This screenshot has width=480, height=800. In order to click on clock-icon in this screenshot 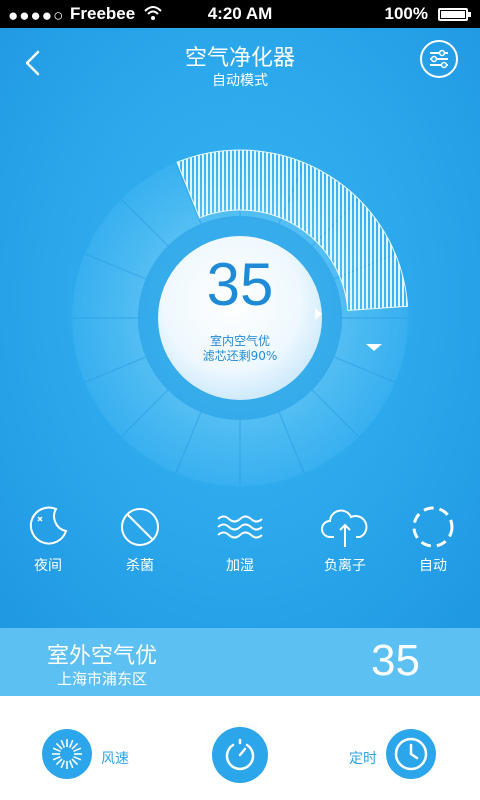, I will do `click(411, 754)`.